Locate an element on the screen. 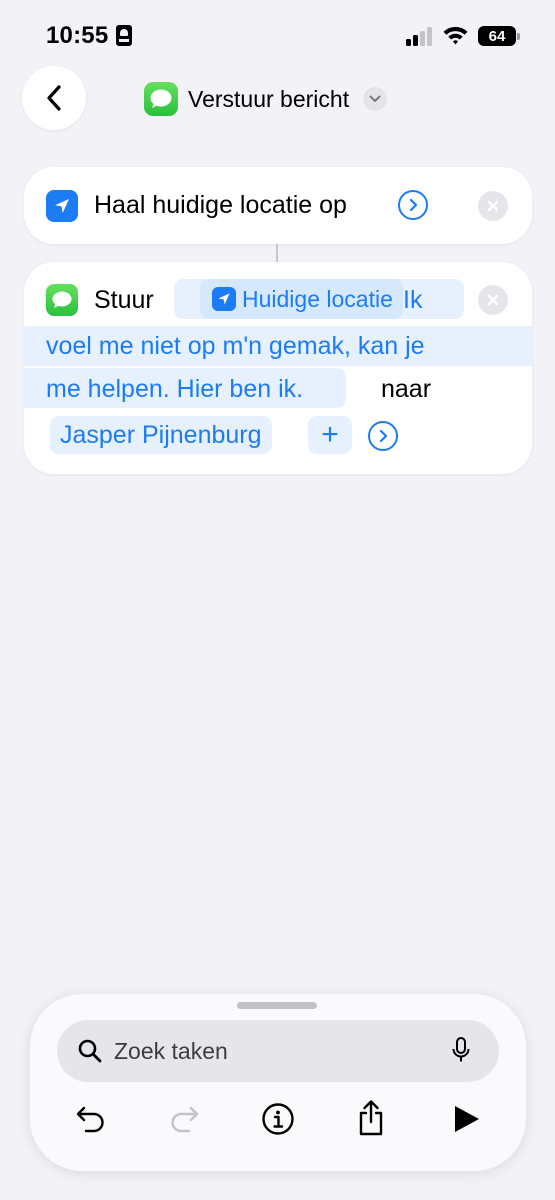 The image size is (555, 1200). message-text-line-2: voel me niet op m'n gemak, kan je is located at coordinates (235, 346).